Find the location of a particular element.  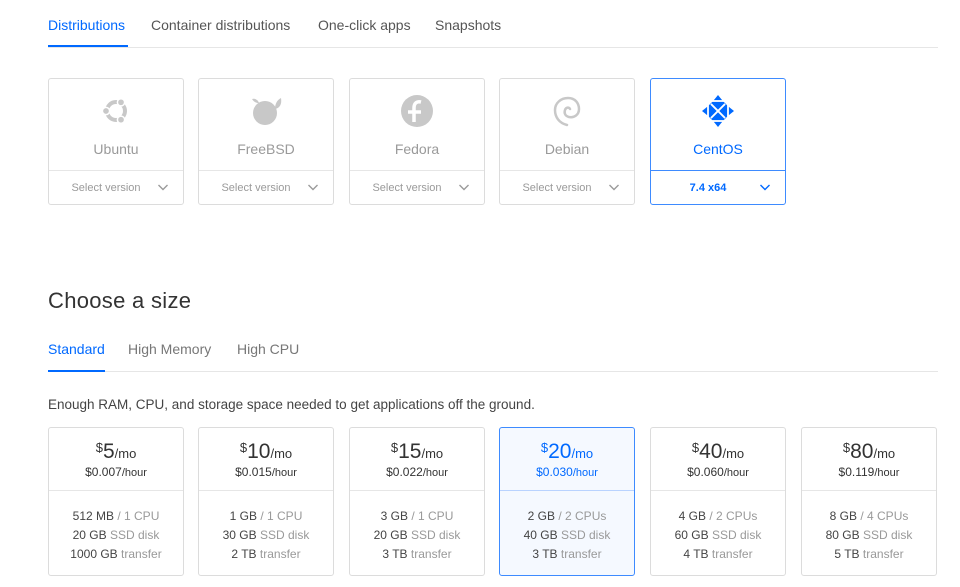

hourly-price: $0.030/hour is located at coordinates (567, 472).